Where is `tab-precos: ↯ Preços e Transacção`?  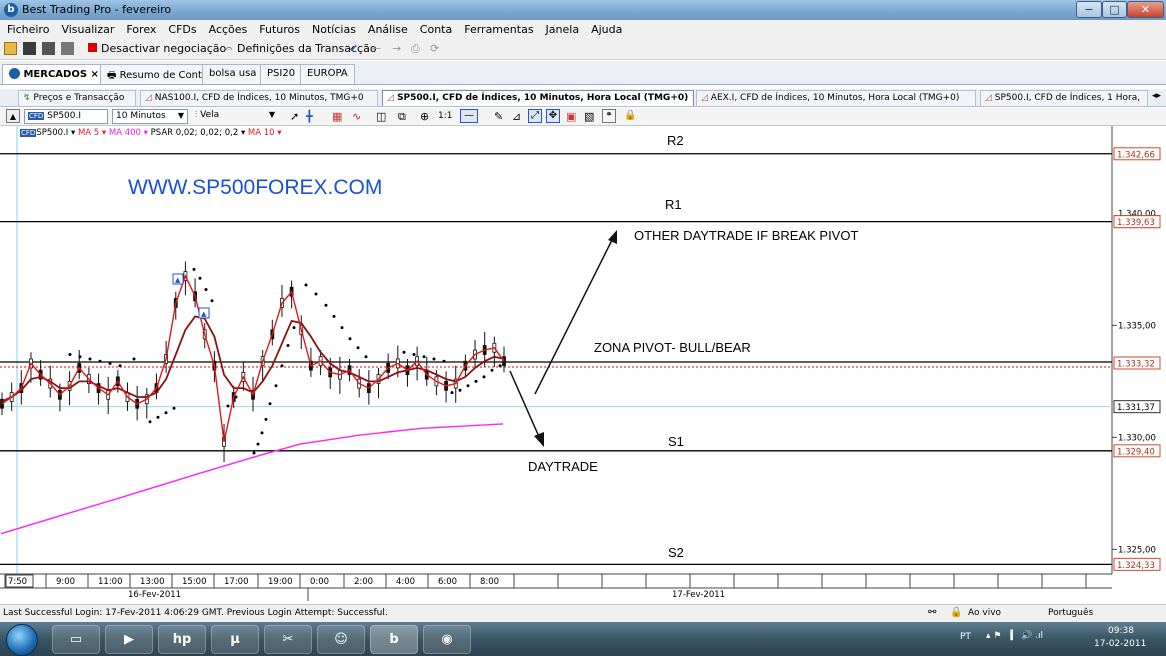 tab-precos: ↯ Preços e Transacção is located at coordinates (77, 98).